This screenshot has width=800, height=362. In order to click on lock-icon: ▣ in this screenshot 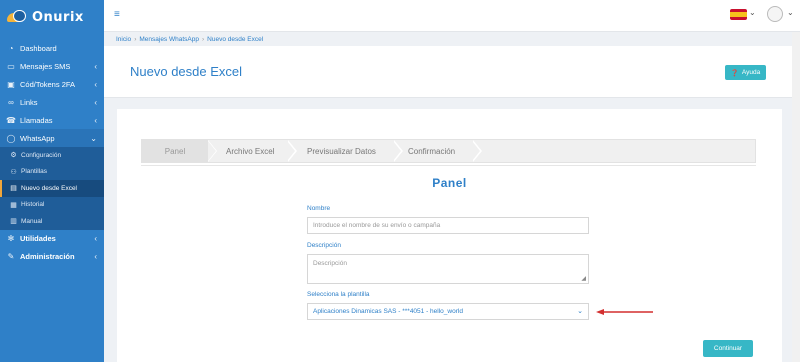, I will do `click(11, 84)`.